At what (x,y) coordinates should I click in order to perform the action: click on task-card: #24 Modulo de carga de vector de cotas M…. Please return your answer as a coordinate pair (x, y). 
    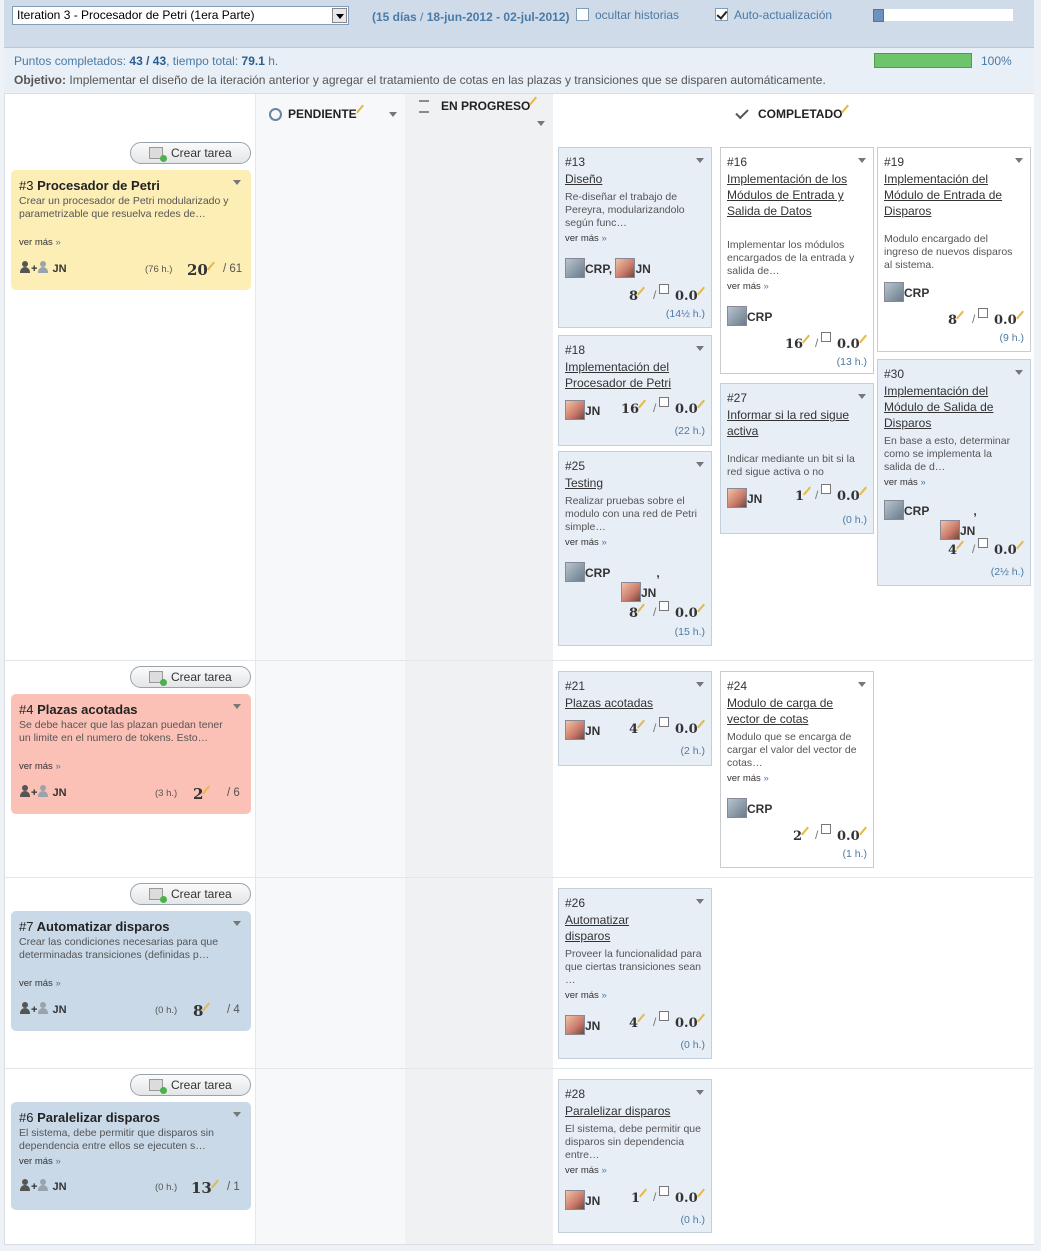
    Looking at the image, I should click on (797, 769).